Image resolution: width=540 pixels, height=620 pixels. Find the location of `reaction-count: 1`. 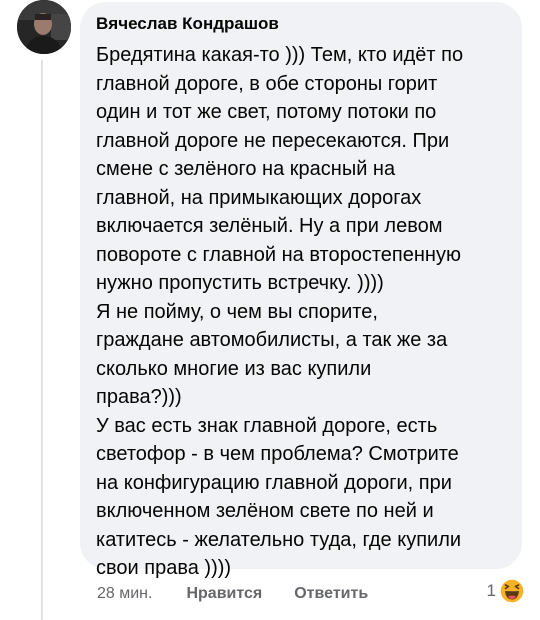

reaction-count: 1 is located at coordinates (491, 590).